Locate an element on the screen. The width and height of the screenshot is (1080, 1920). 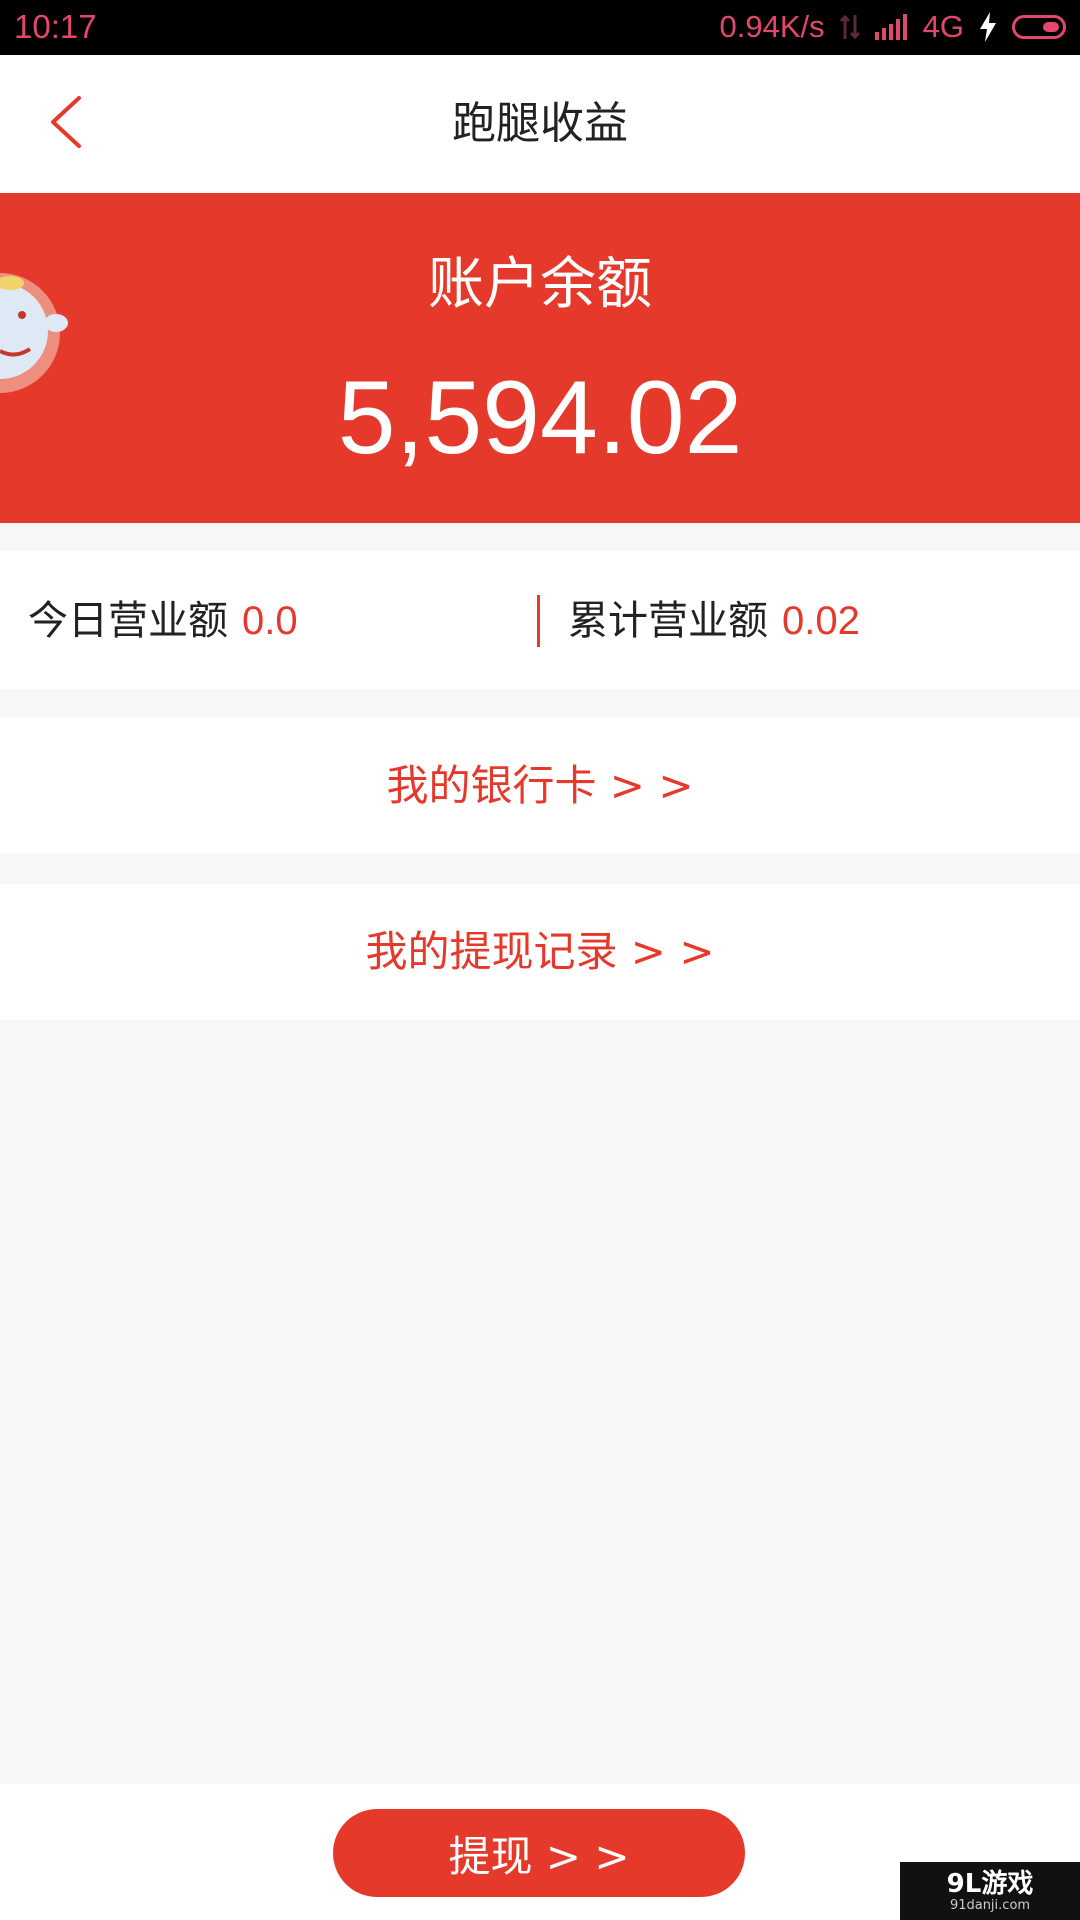
withdraw-records-link: 我的提现记录 > > is located at coordinates (540, 952).